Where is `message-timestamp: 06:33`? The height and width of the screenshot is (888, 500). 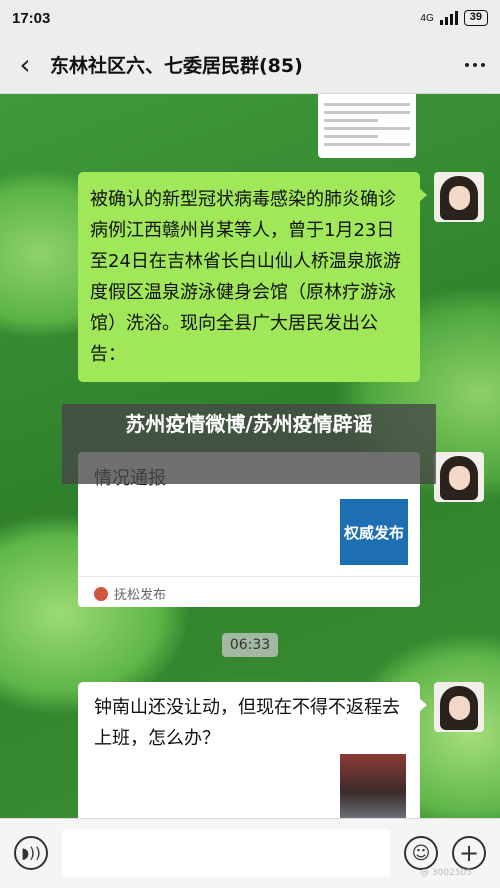
message-timestamp: 06:33 is located at coordinates (250, 645).